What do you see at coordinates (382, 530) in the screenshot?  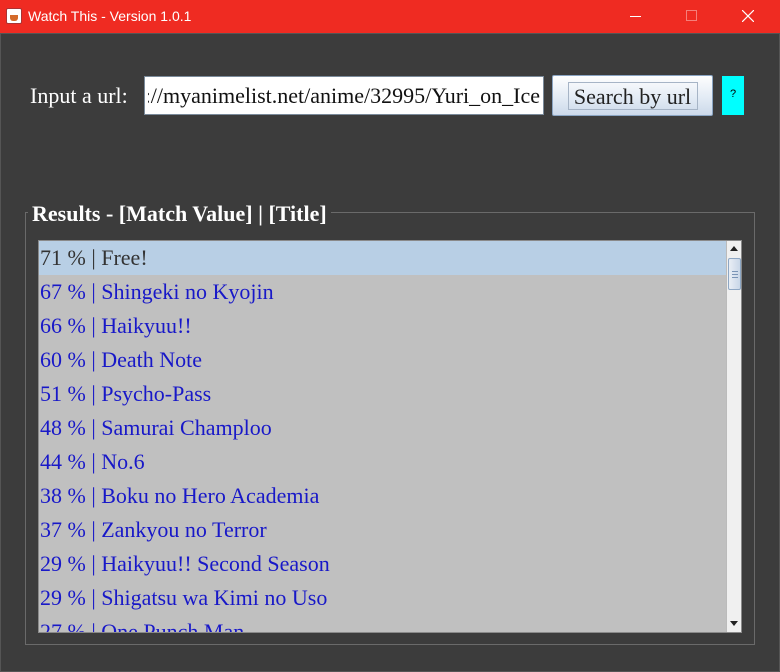 I see `result-item: 37 % | Zankyou no Terror` at bounding box center [382, 530].